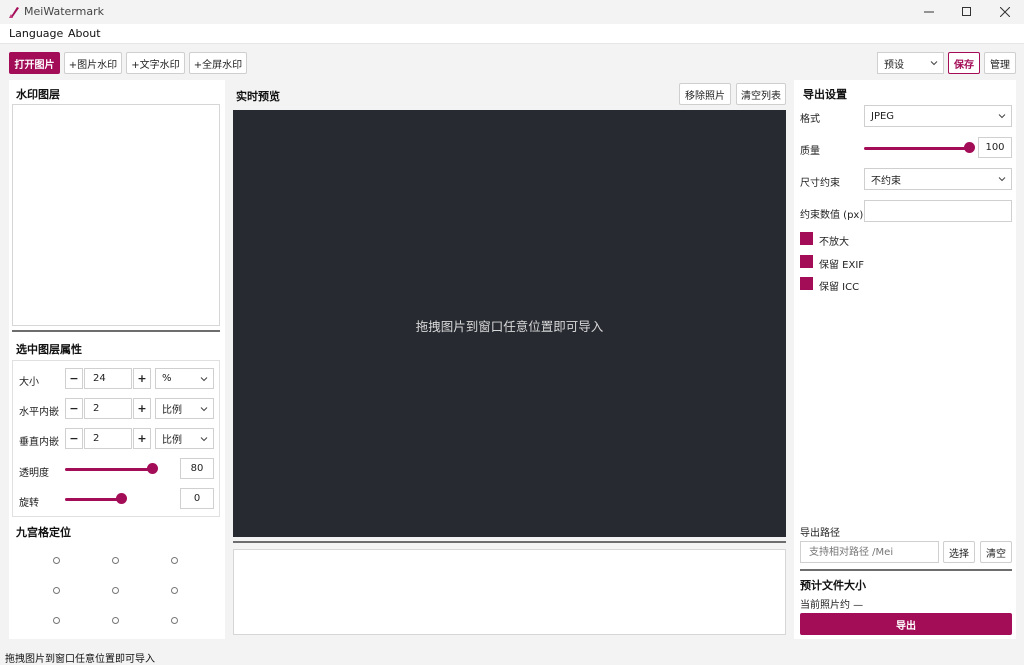 This screenshot has width=1024, height=665. What do you see at coordinates (886, 181) in the screenshot?
I see `size-constraint-value: 不约束` at bounding box center [886, 181].